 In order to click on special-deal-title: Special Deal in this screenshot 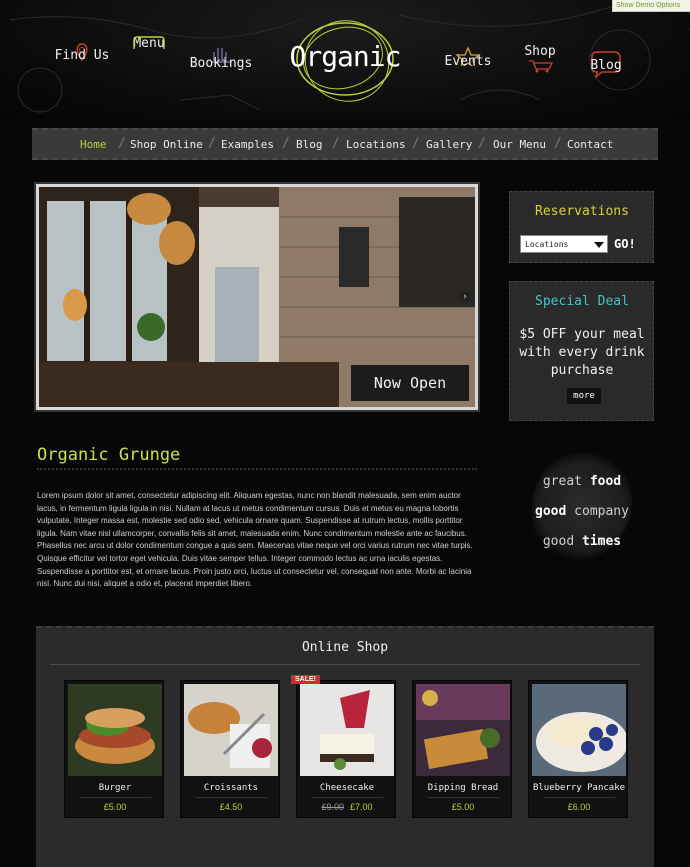, I will do `click(582, 301)`.